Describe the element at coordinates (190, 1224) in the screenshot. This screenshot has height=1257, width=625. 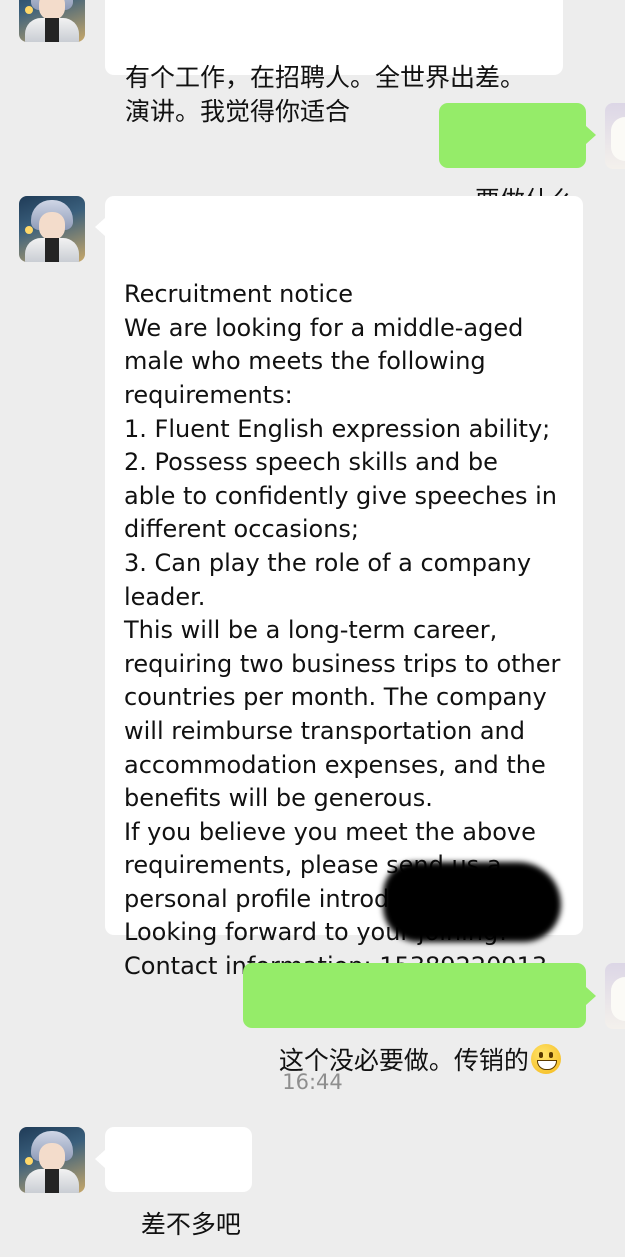
I see `message-text: 差不多吧` at that location.